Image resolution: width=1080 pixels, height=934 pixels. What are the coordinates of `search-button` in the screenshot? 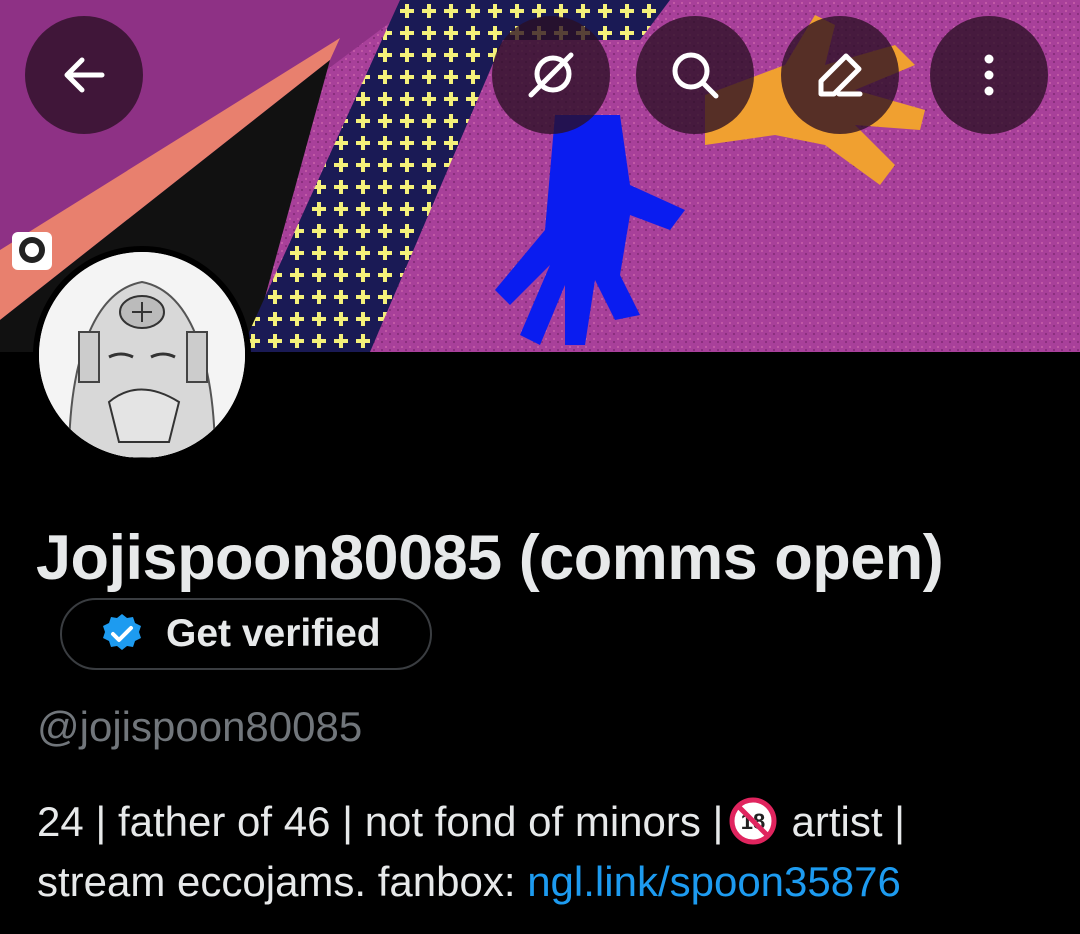 It's located at (695, 75).